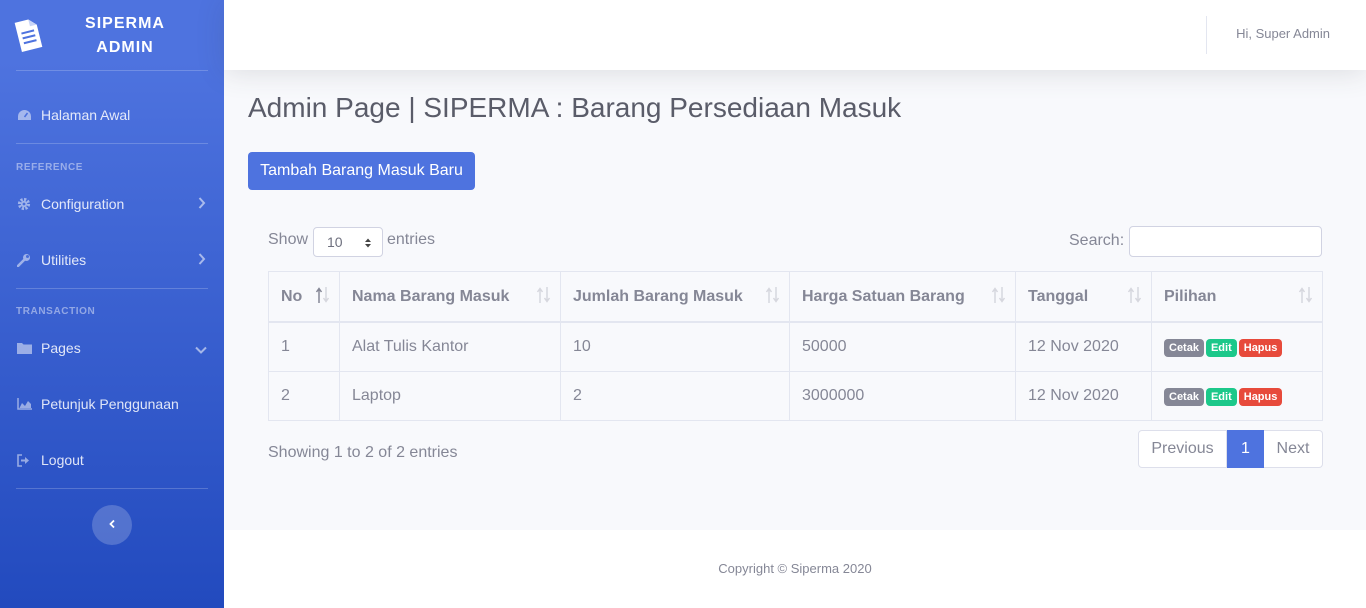 The width and height of the screenshot is (1366, 608). Describe the element at coordinates (348, 242) in the screenshot. I see `entries-per-page-select: 10` at that location.